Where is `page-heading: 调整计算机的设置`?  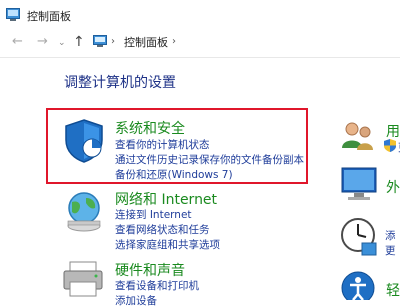
page-heading: 调整计算机的设置 is located at coordinates (120, 83).